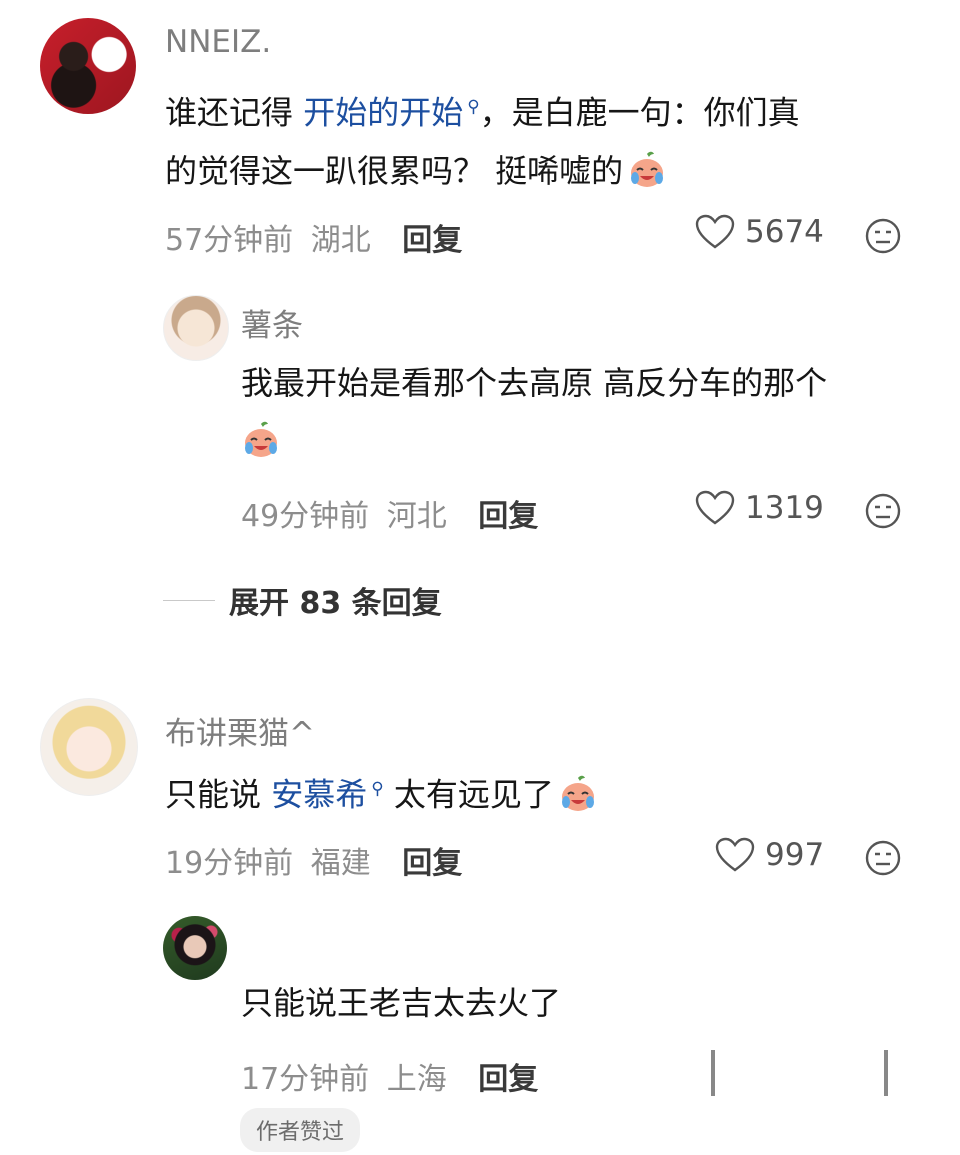 This screenshot has width=960, height=1155. What do you see at coordinates (319, 795) in the screenshot?
I see `search-link: 安慕希` at bounding box center [319, 795].